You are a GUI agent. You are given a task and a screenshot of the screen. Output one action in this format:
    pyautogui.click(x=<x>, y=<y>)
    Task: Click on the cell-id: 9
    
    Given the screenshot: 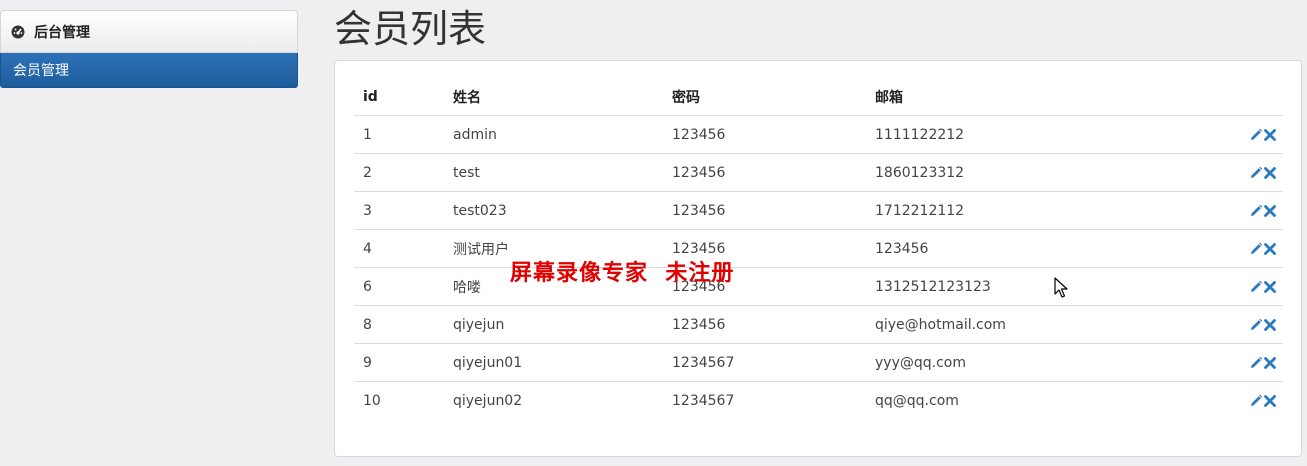 What is the action you would take?
    pyautogui.click(x=399, y=362)
    